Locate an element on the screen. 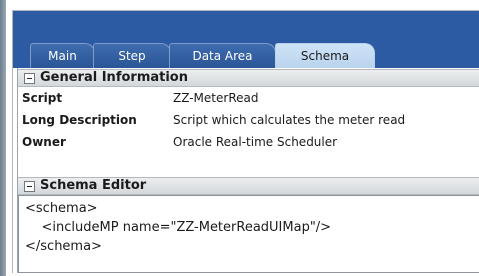  field-label: Long Description is located at coordinates (79, 120).